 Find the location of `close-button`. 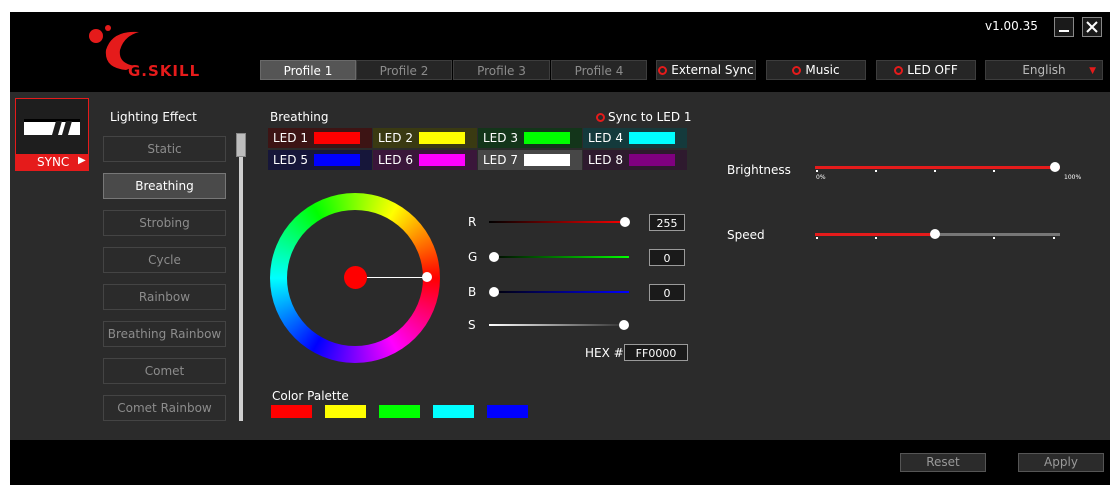

close-button is located at coordinates (1092, 27).